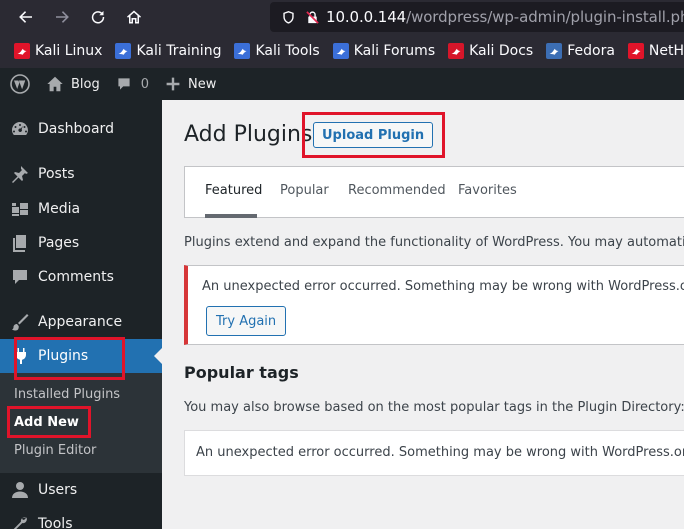  Describe the element at coordinates (55, 522) in the screenshot. I see `sidebar-label: Tools` at that location.